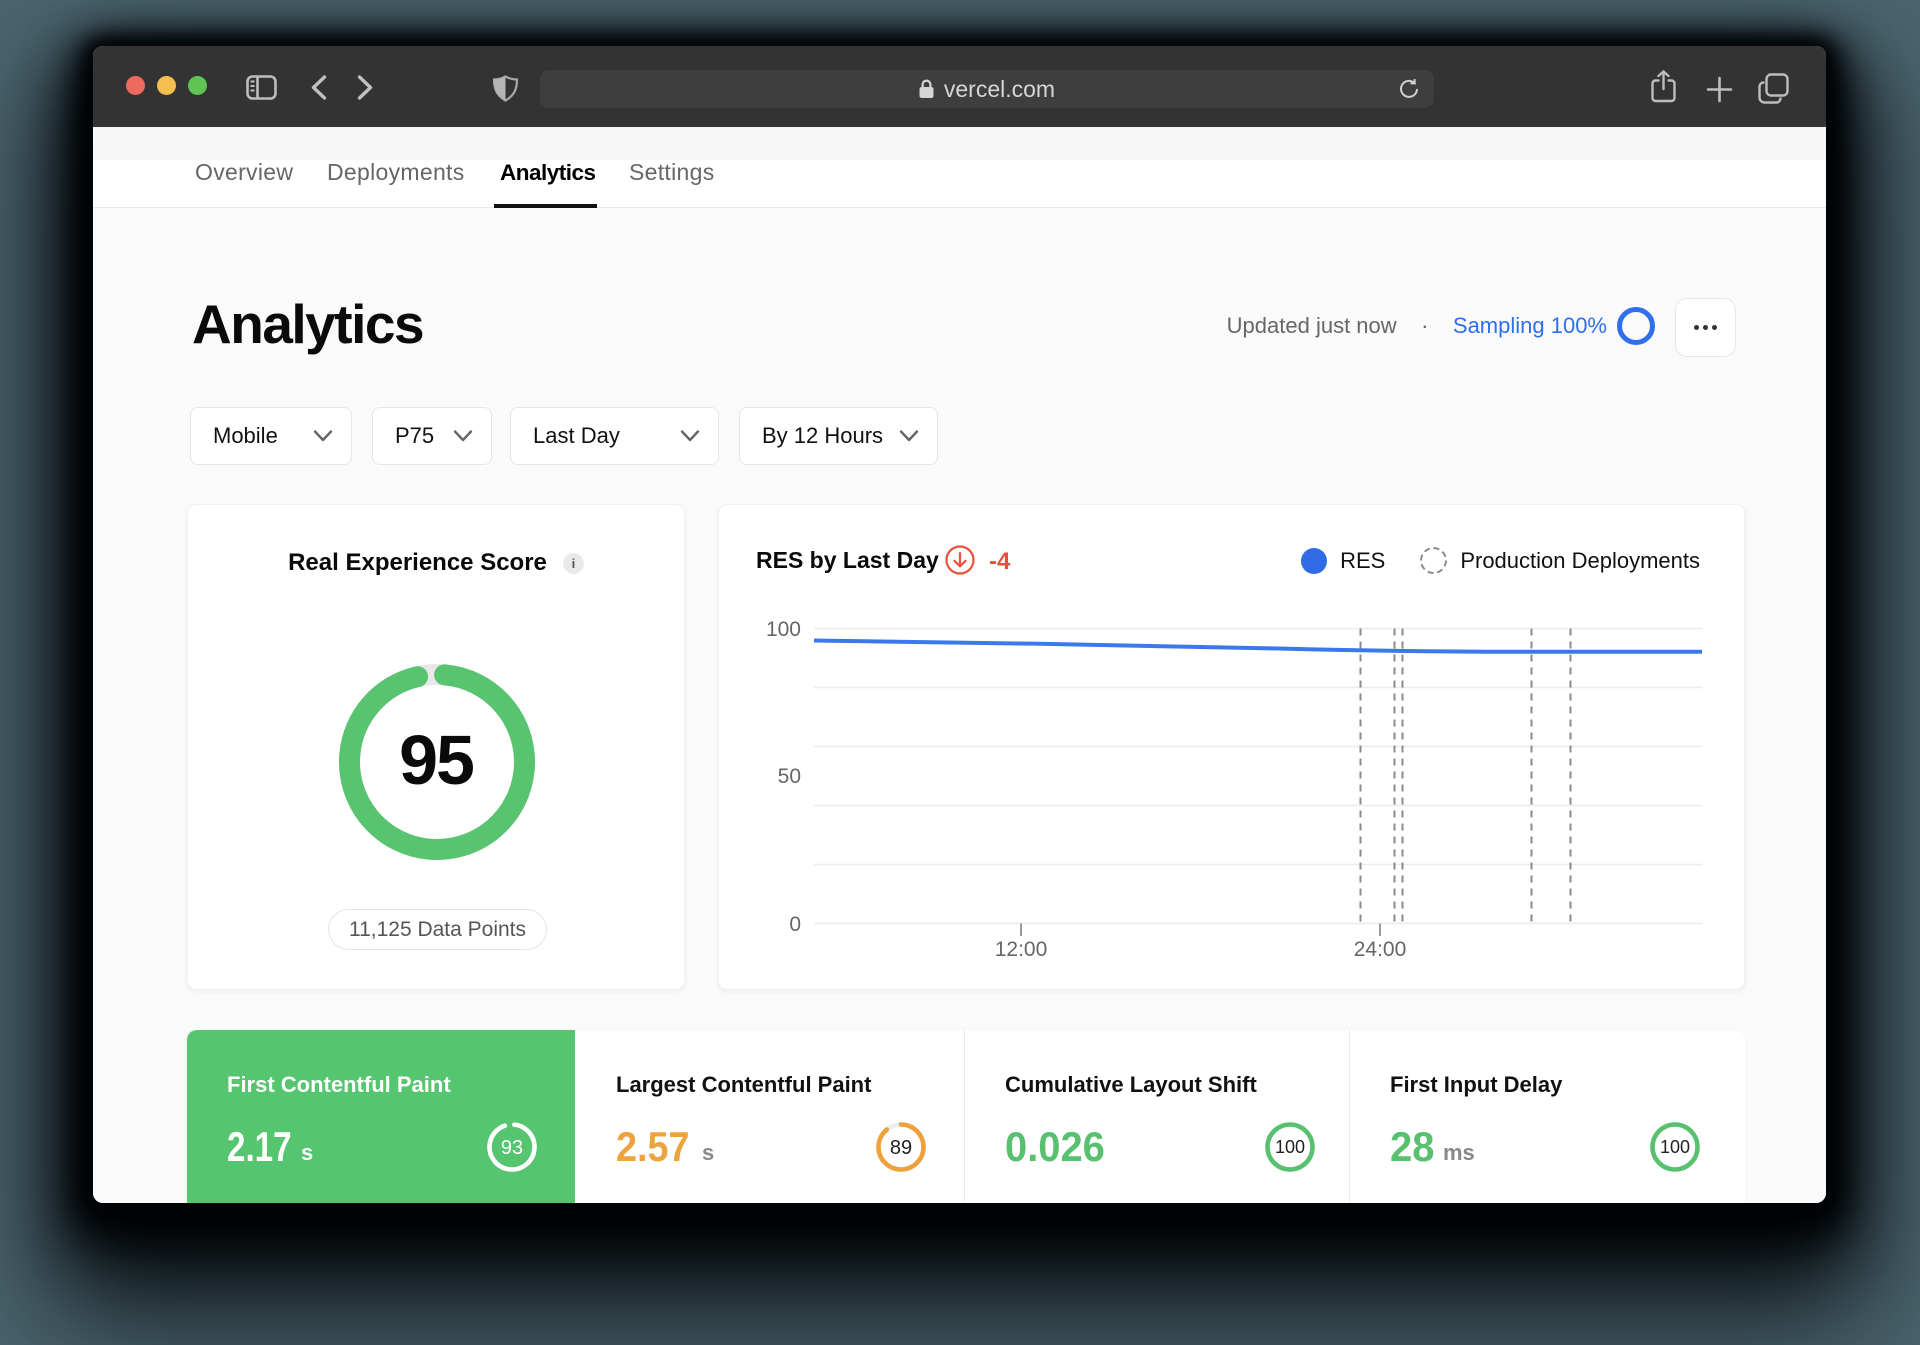  Describe the element at coordinates (901, 1148) in the screenshot. I see `svg-text: 89` at that location.